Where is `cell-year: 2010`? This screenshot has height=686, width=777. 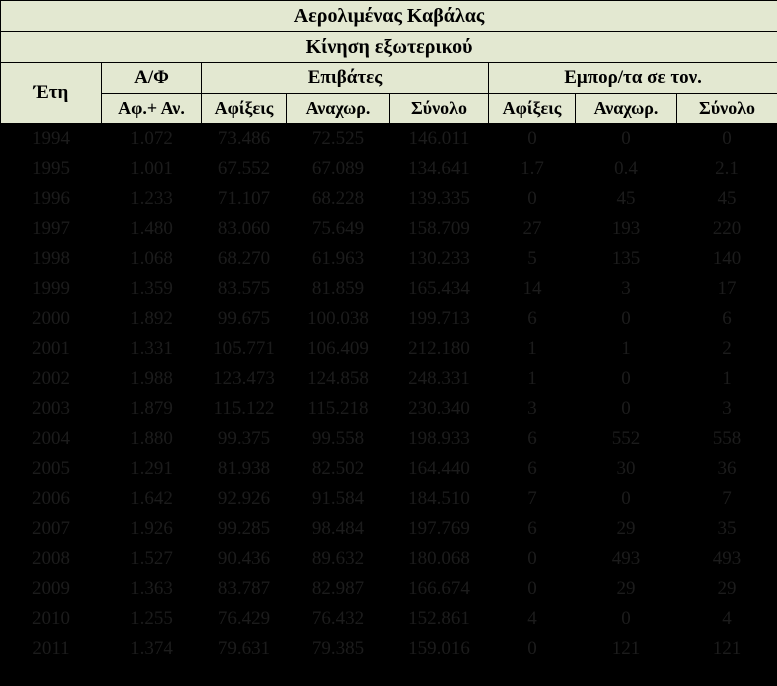 cell-year: 2010 is located at coordinates (51, 619).